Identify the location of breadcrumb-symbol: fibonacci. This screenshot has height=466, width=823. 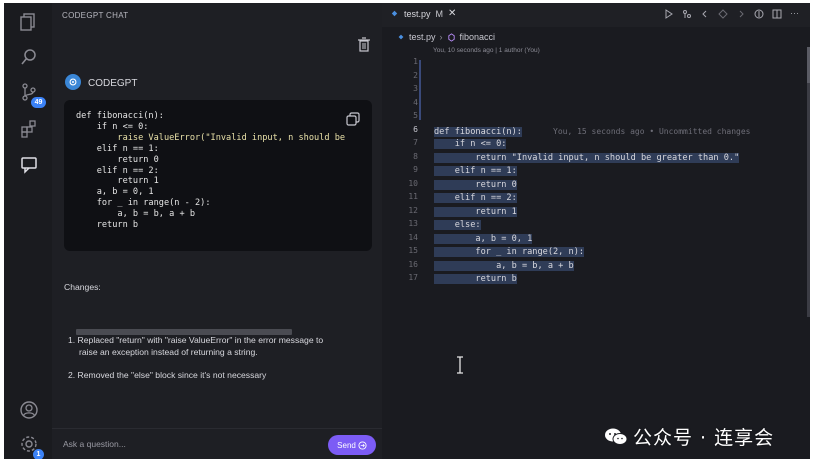
(478, 37).